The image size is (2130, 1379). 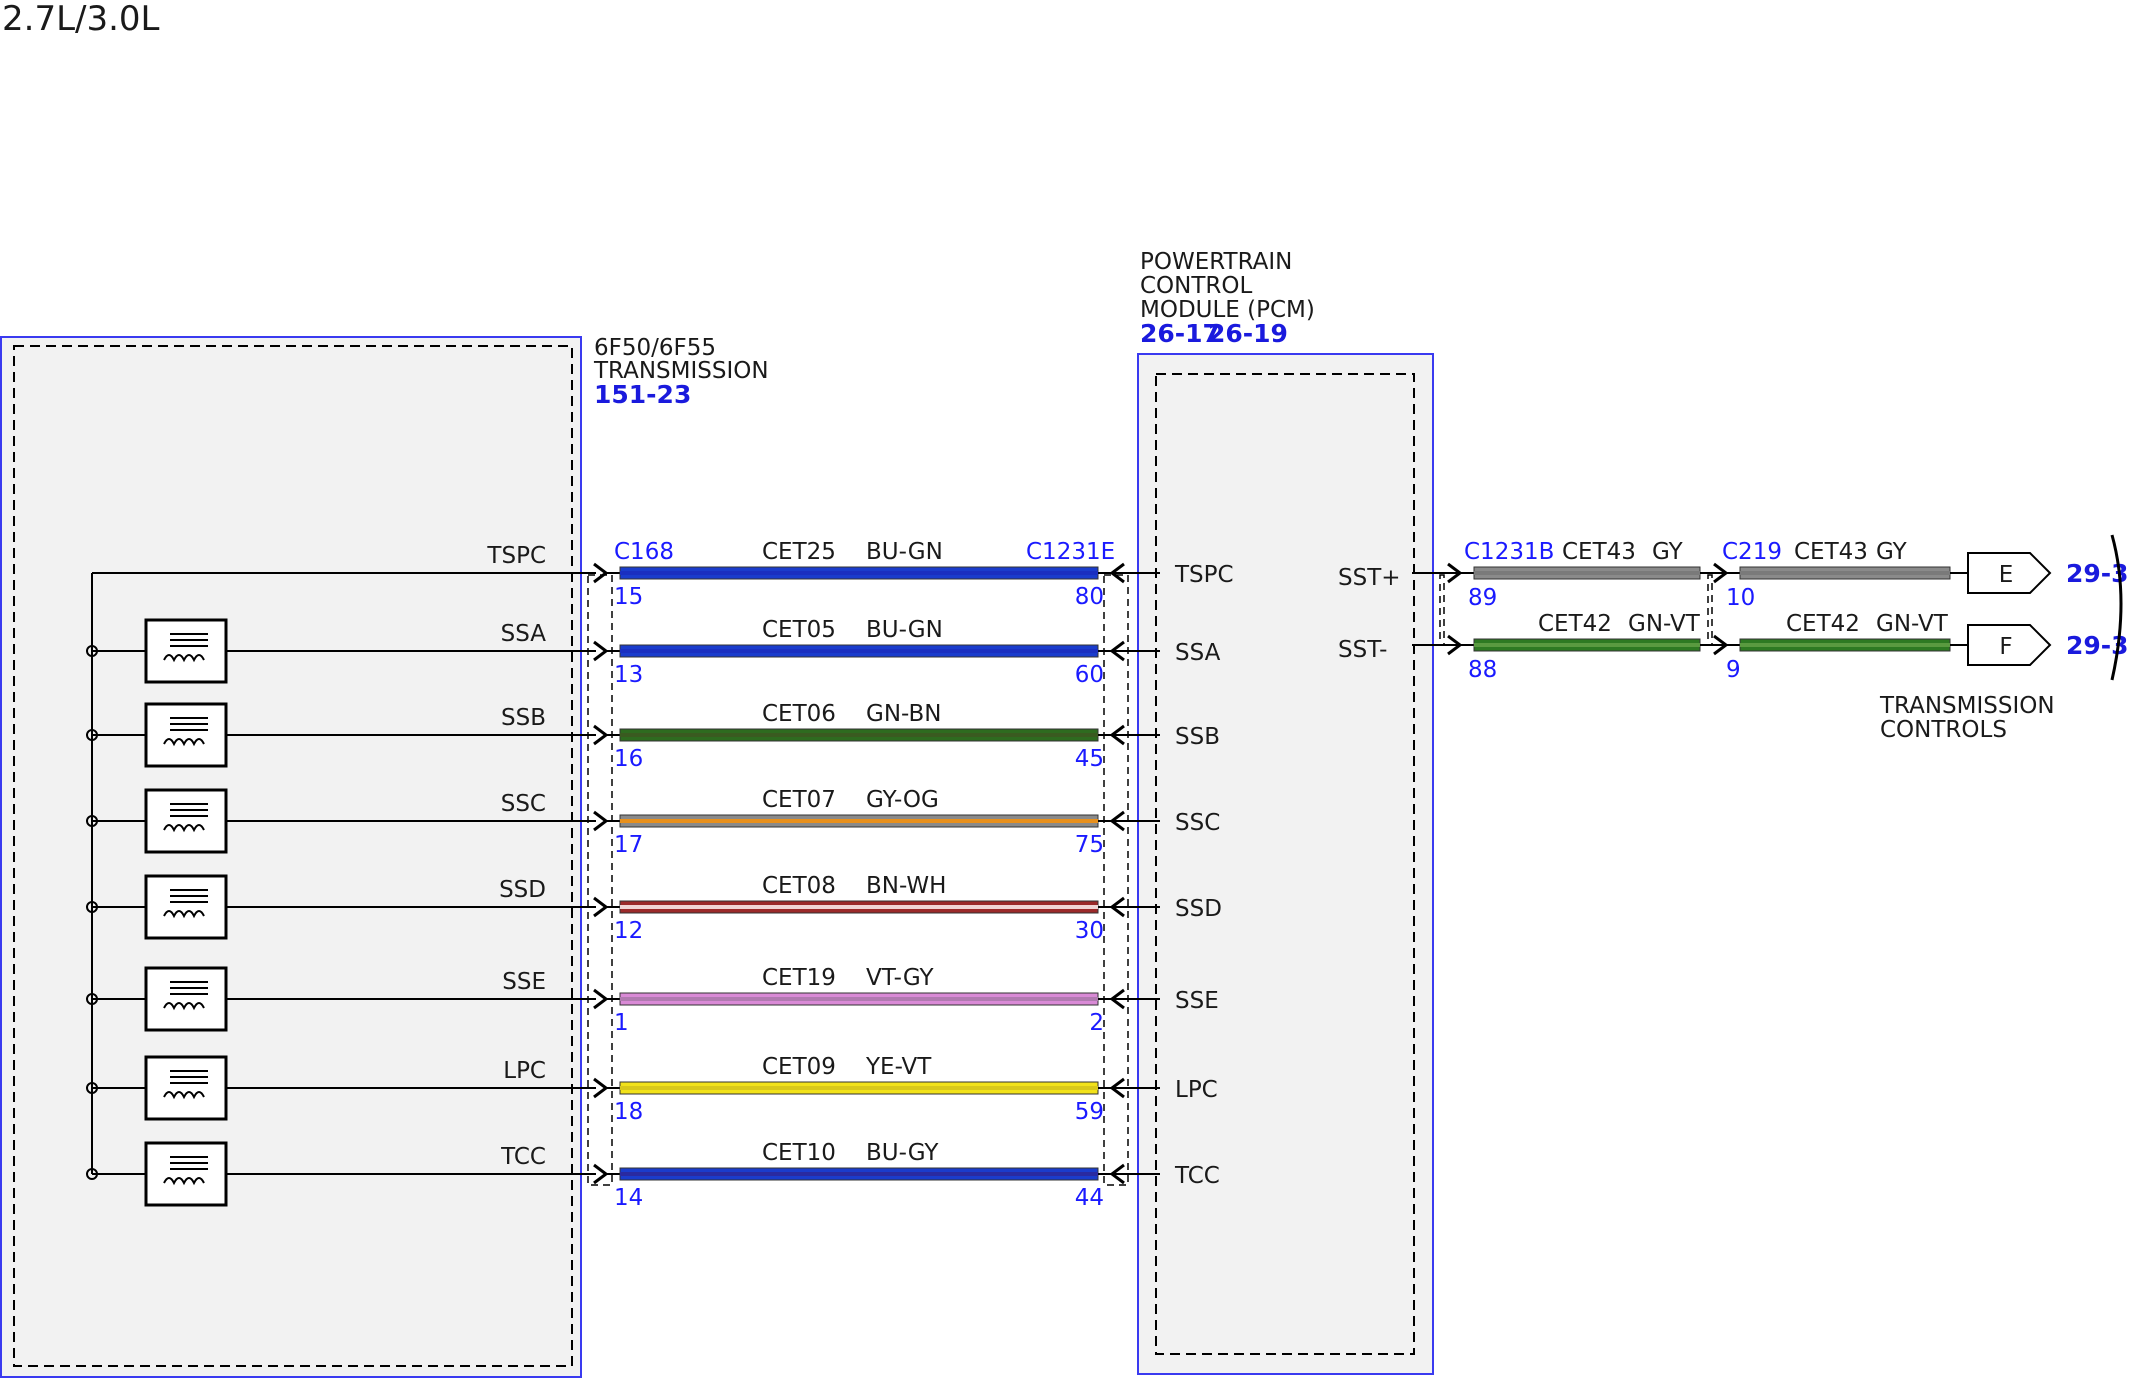 I want to click on connector-c1231e-outline, so click(x=1116, y=880).